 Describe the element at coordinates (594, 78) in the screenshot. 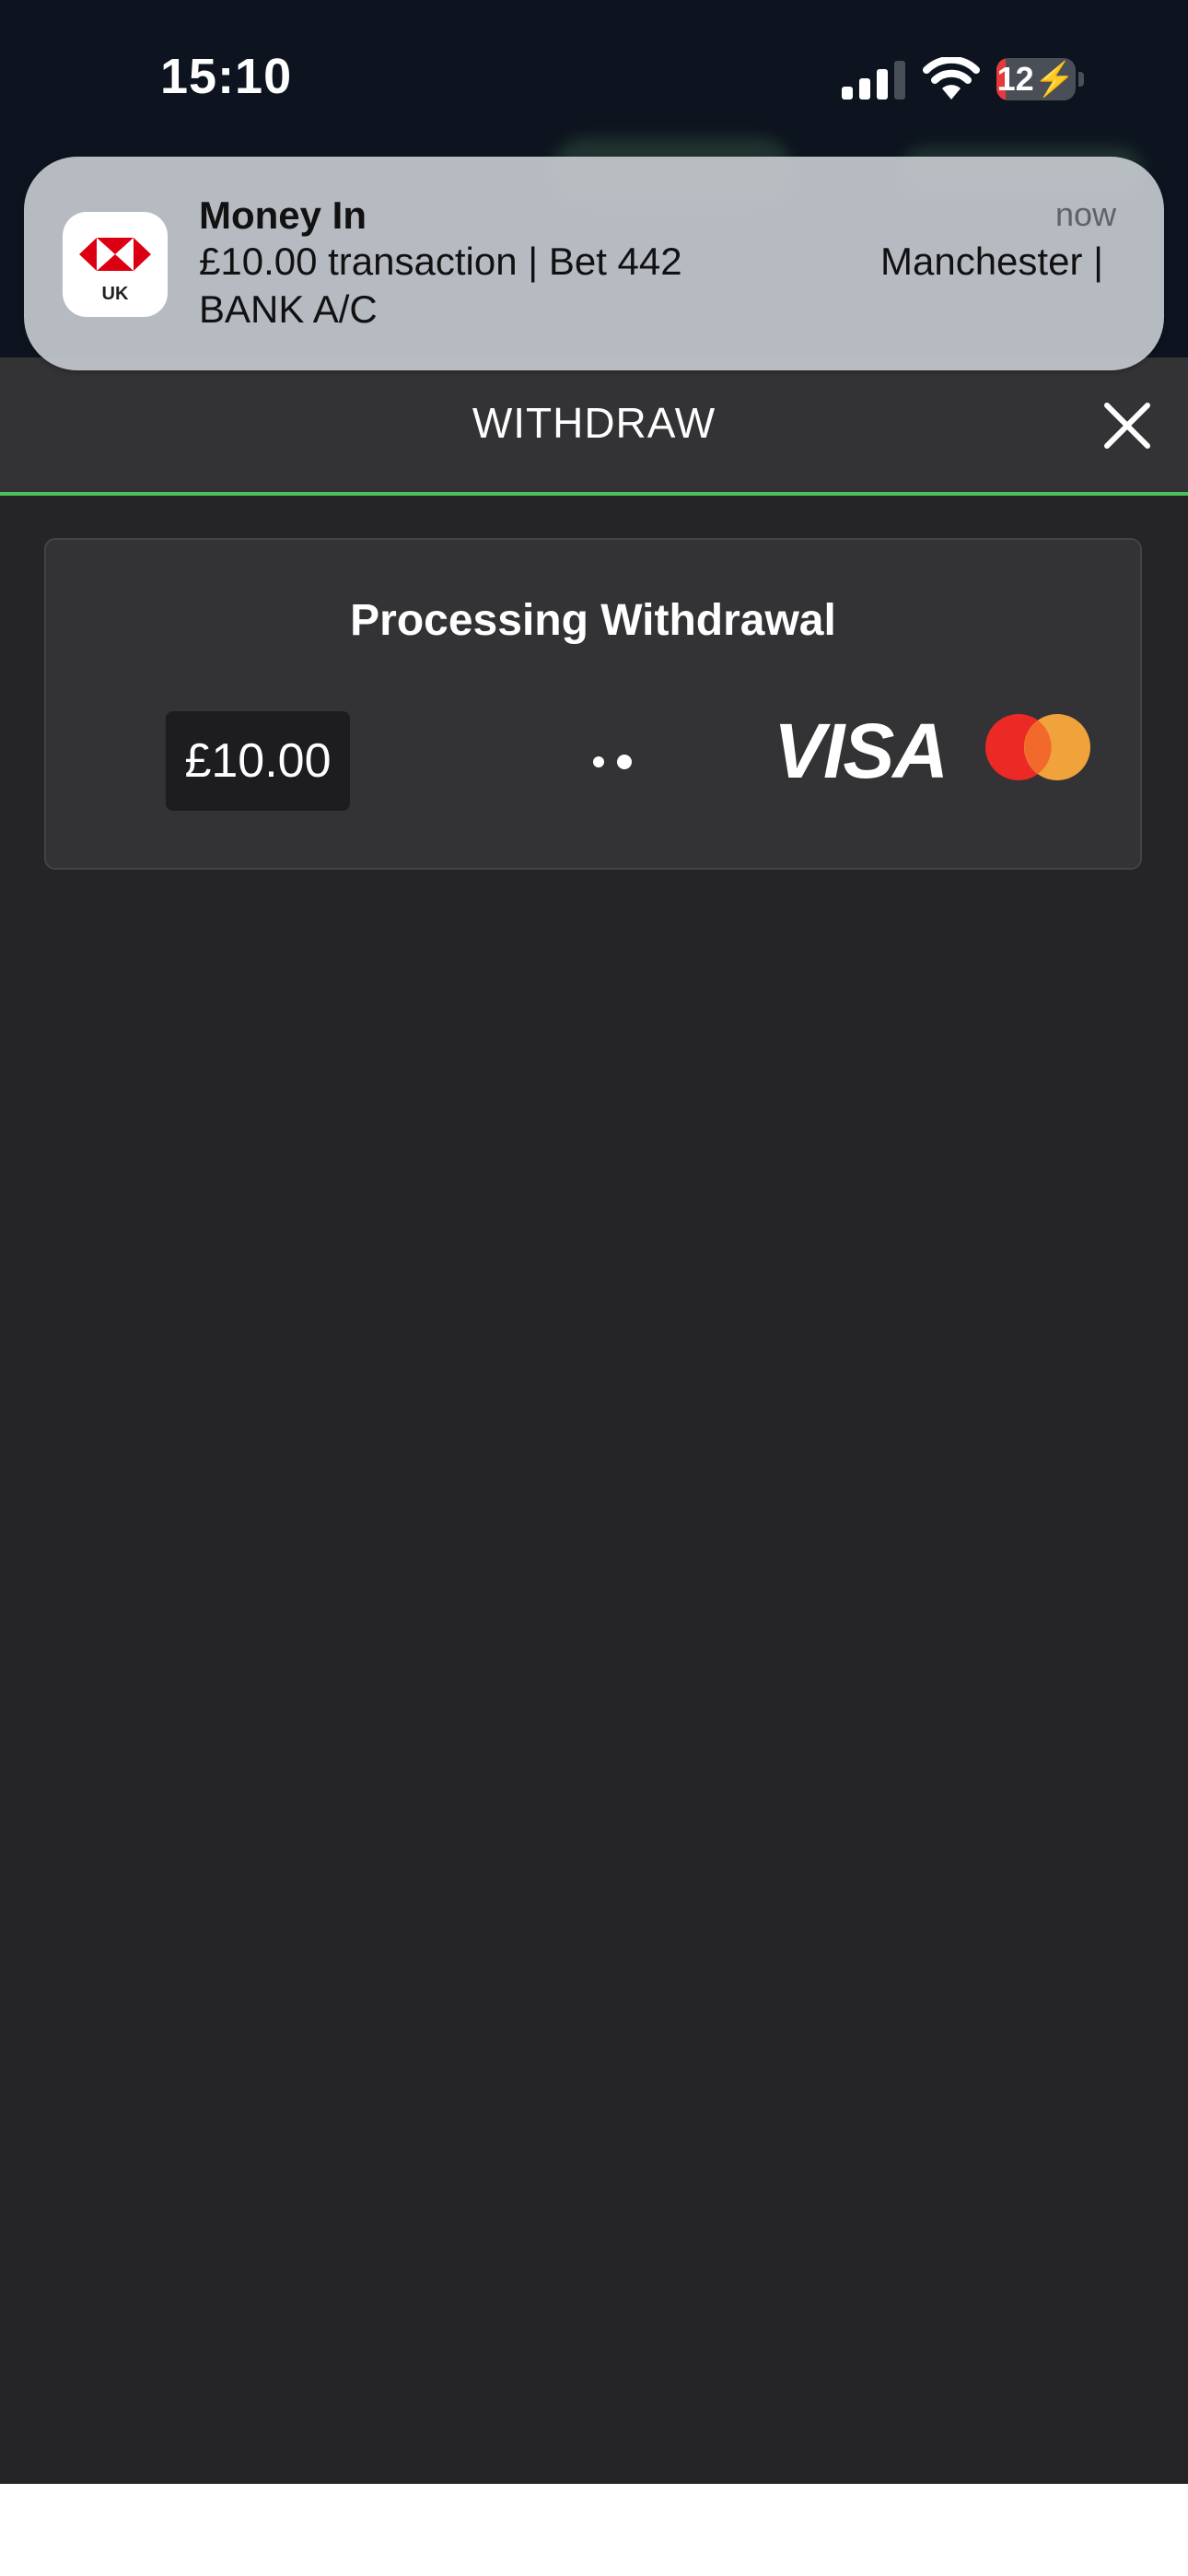

I see `status-bar: 15:10 12⚡` at that location.